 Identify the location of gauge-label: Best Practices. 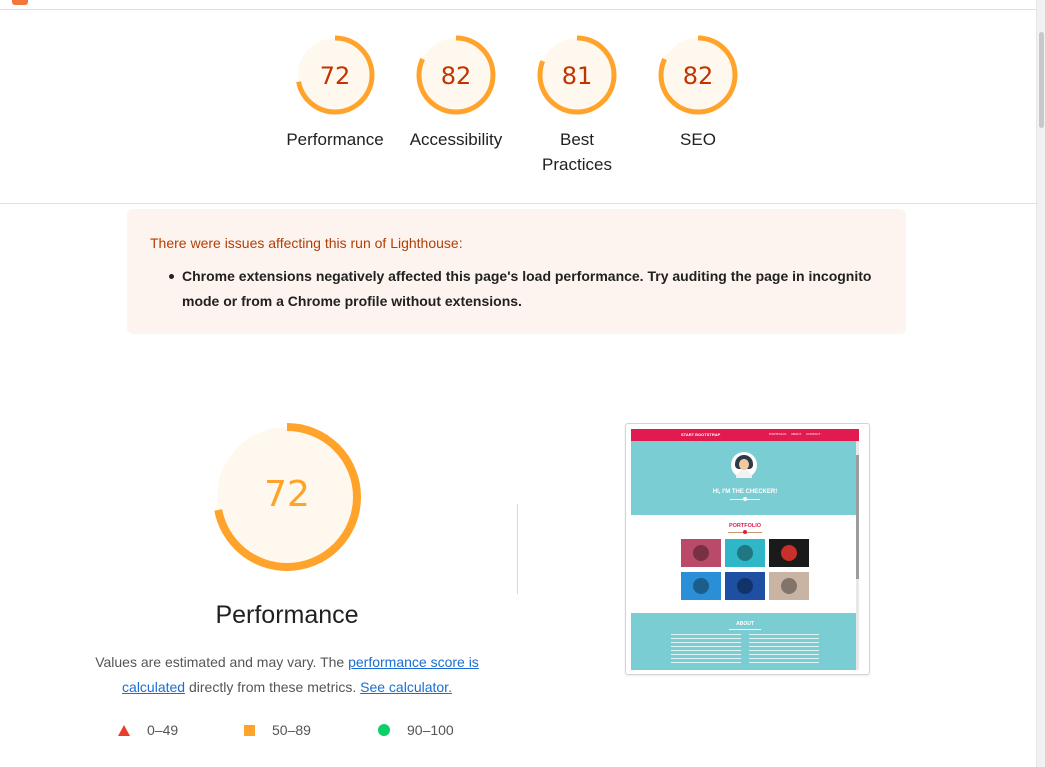
(577, 152).